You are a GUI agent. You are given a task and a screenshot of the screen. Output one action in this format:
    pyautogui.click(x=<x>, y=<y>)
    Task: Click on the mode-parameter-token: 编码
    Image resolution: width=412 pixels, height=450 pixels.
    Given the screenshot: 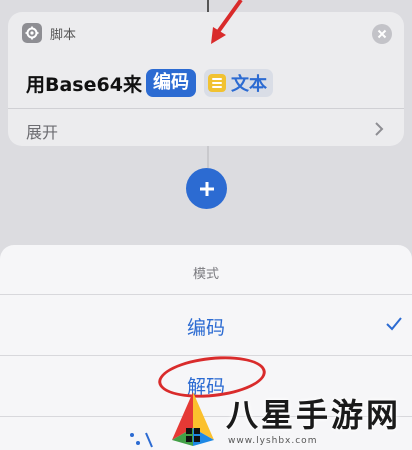 What is the action you would take?
    pyautogui.click(x=170, y=83)
    